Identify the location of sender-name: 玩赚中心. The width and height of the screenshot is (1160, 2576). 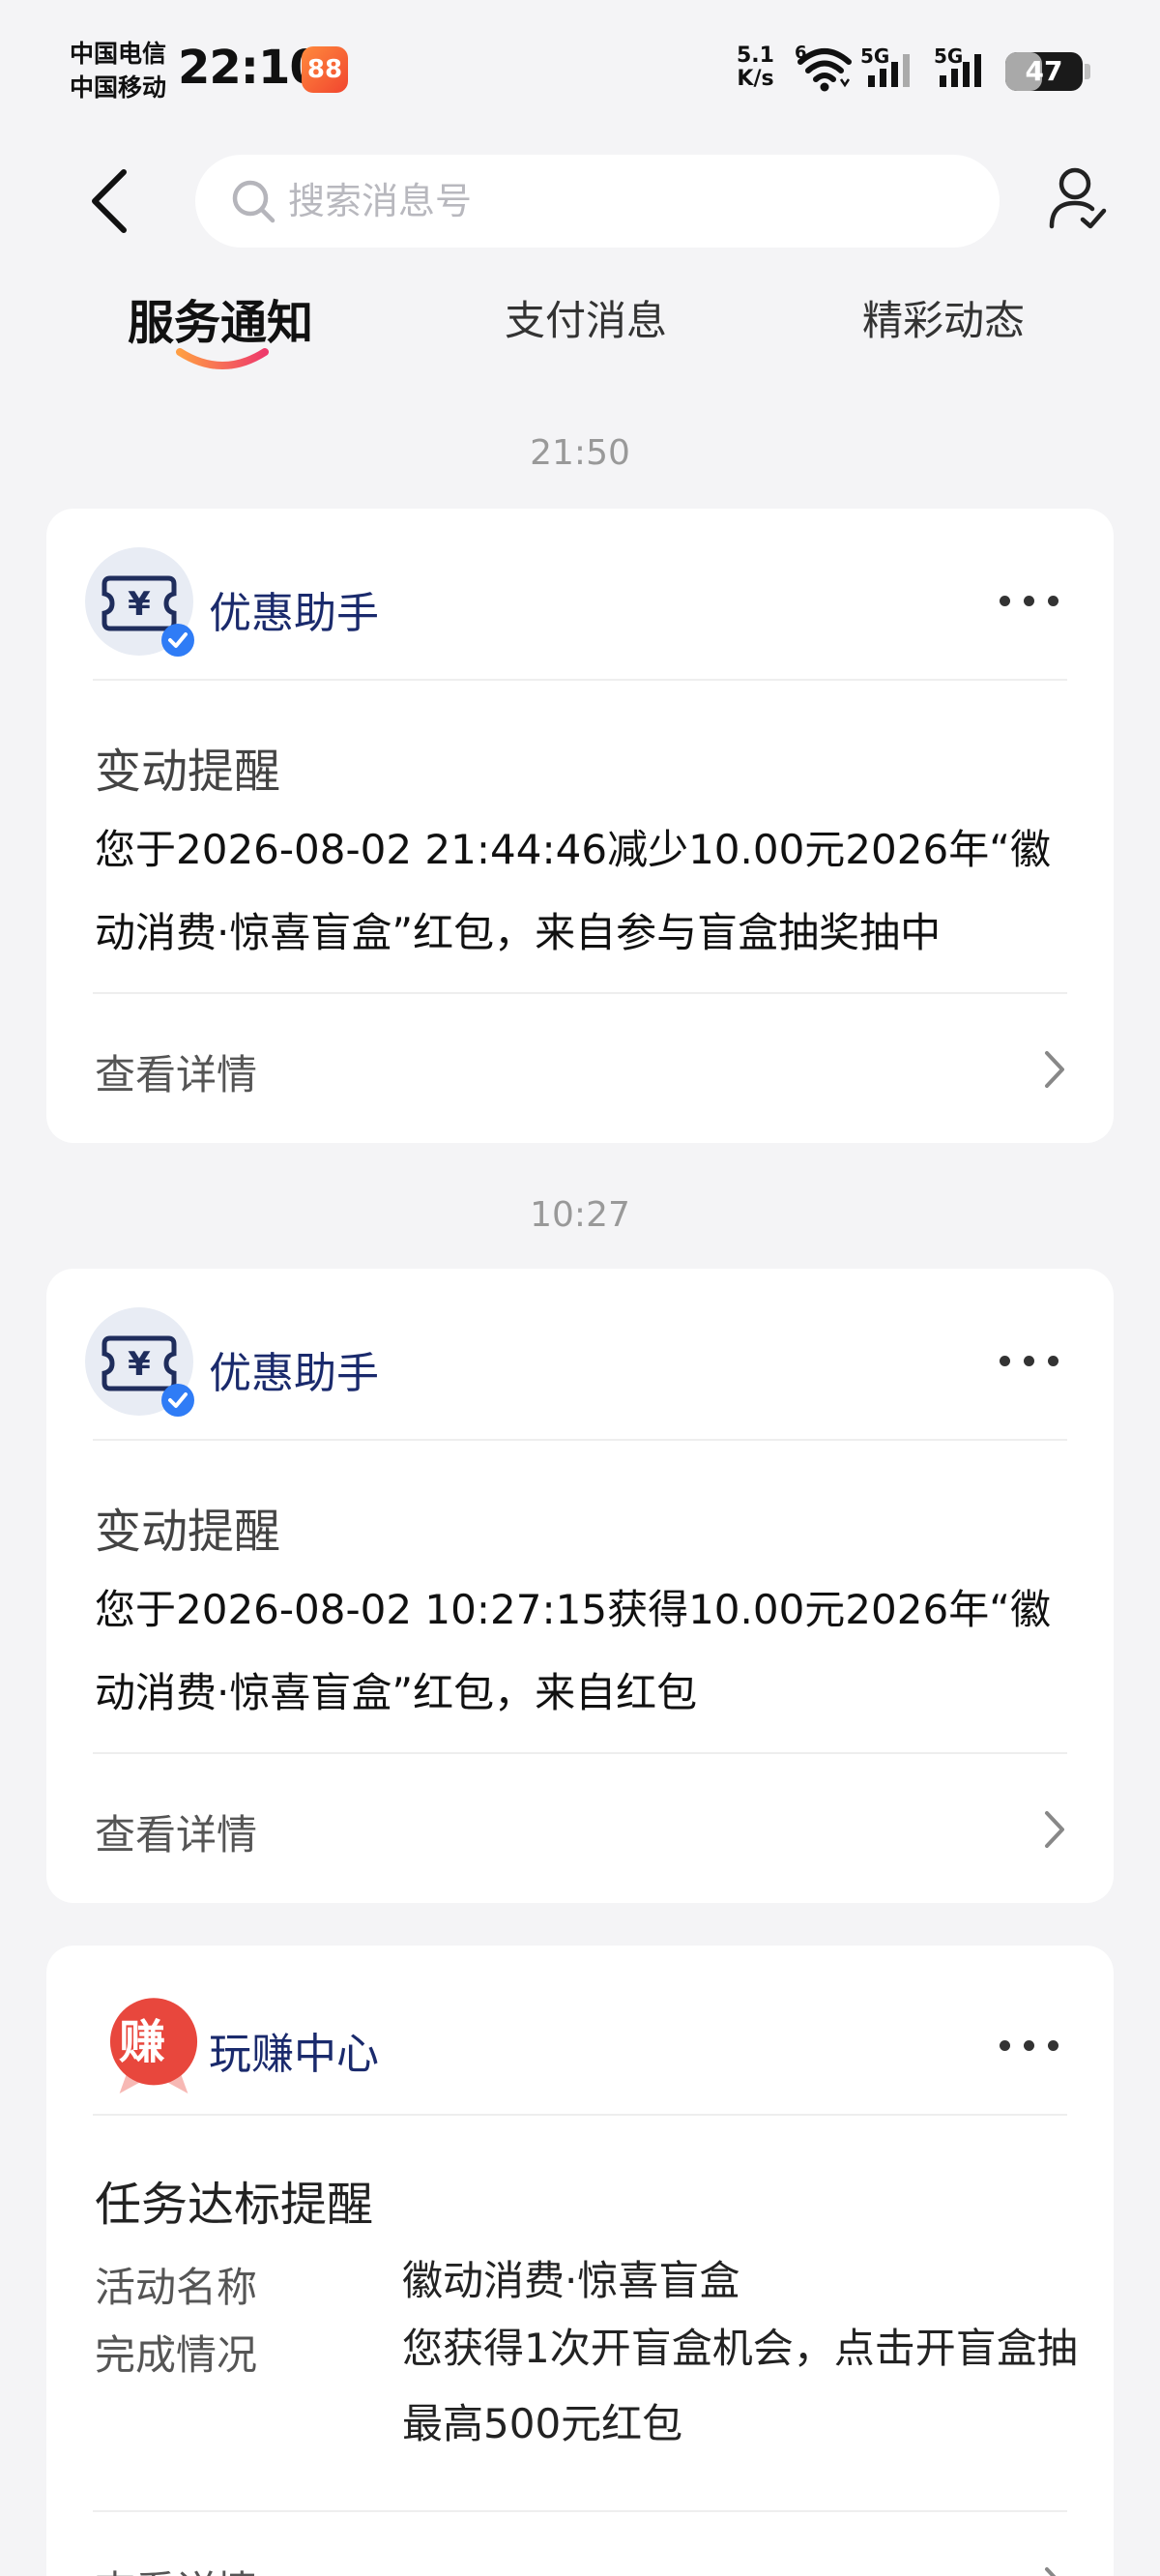
(294, 2054).